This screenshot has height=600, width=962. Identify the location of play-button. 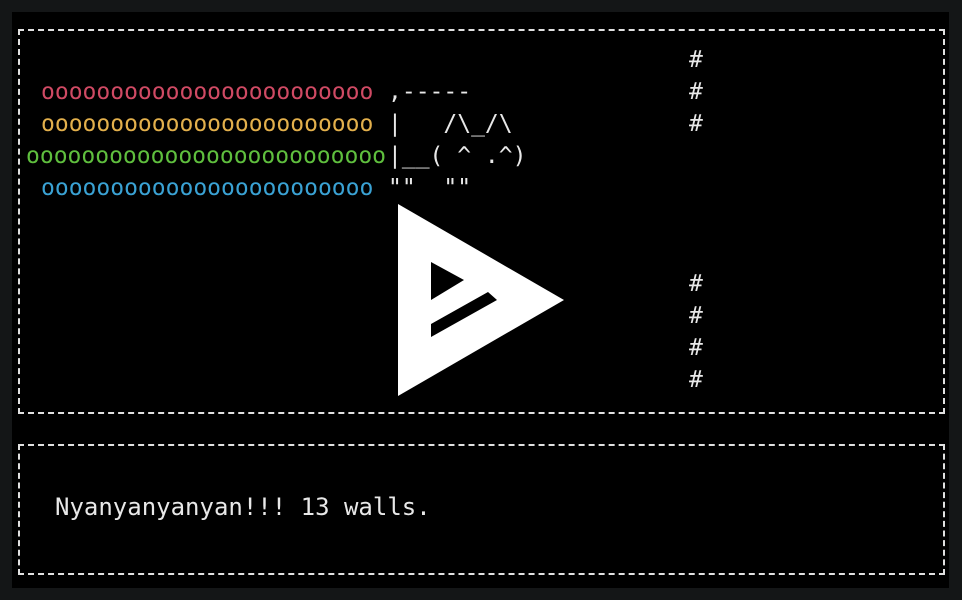
(482, 300).